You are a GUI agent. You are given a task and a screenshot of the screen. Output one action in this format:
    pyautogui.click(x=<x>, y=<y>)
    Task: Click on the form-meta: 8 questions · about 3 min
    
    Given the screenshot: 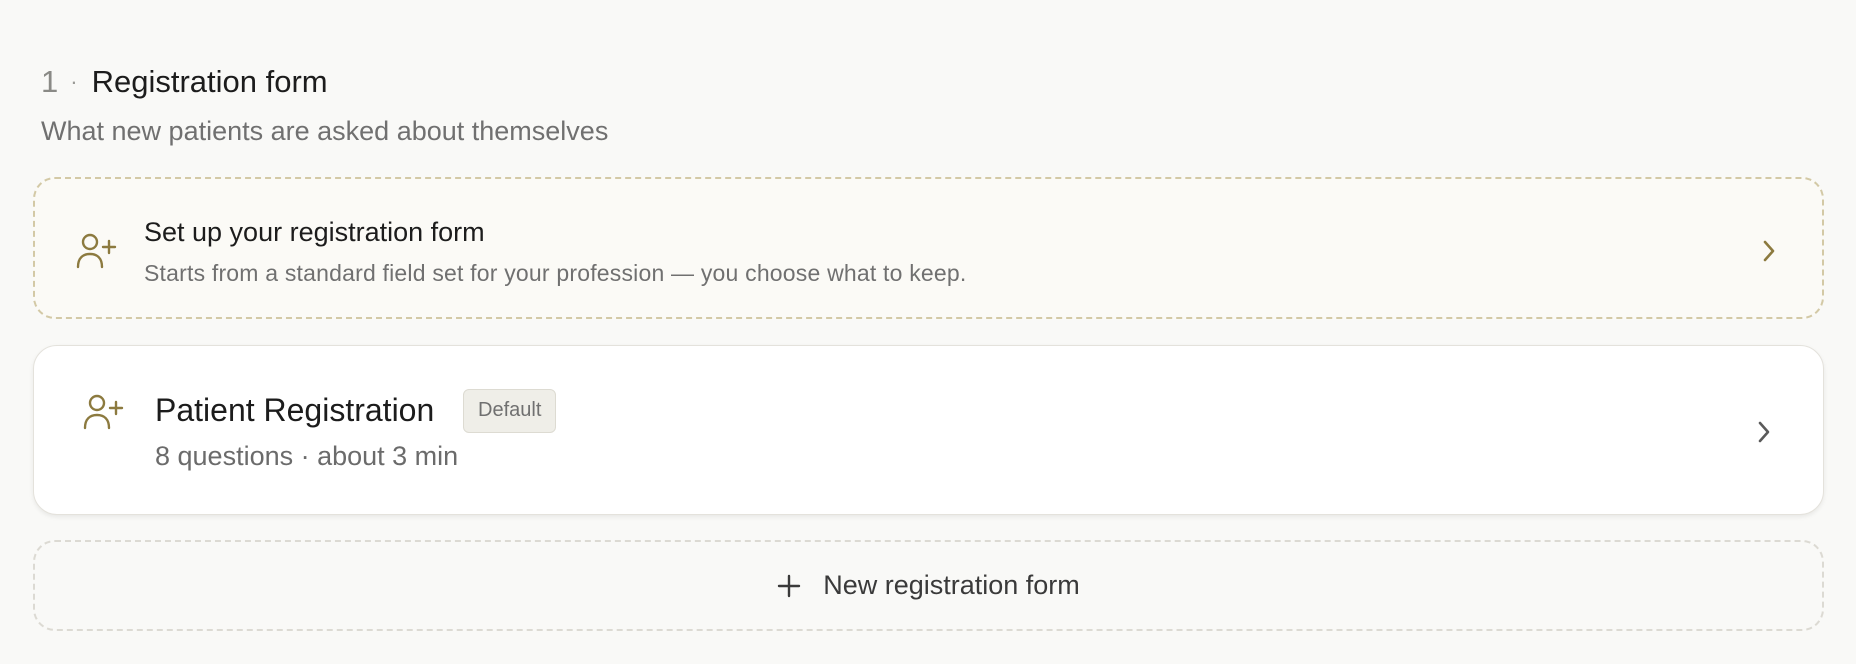 What is the action you would take?
    pyautogui.click(x=307, y=456)
    